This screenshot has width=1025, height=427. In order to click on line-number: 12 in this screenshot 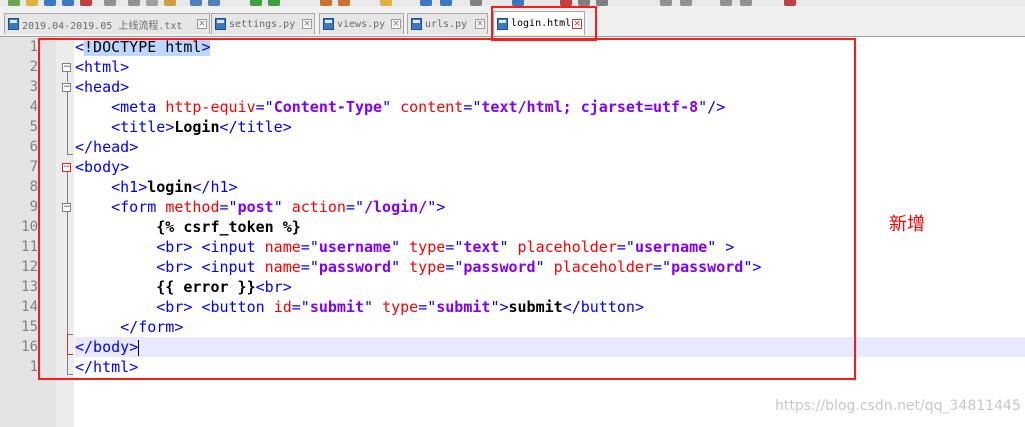, I will do `click(29, 267)`.